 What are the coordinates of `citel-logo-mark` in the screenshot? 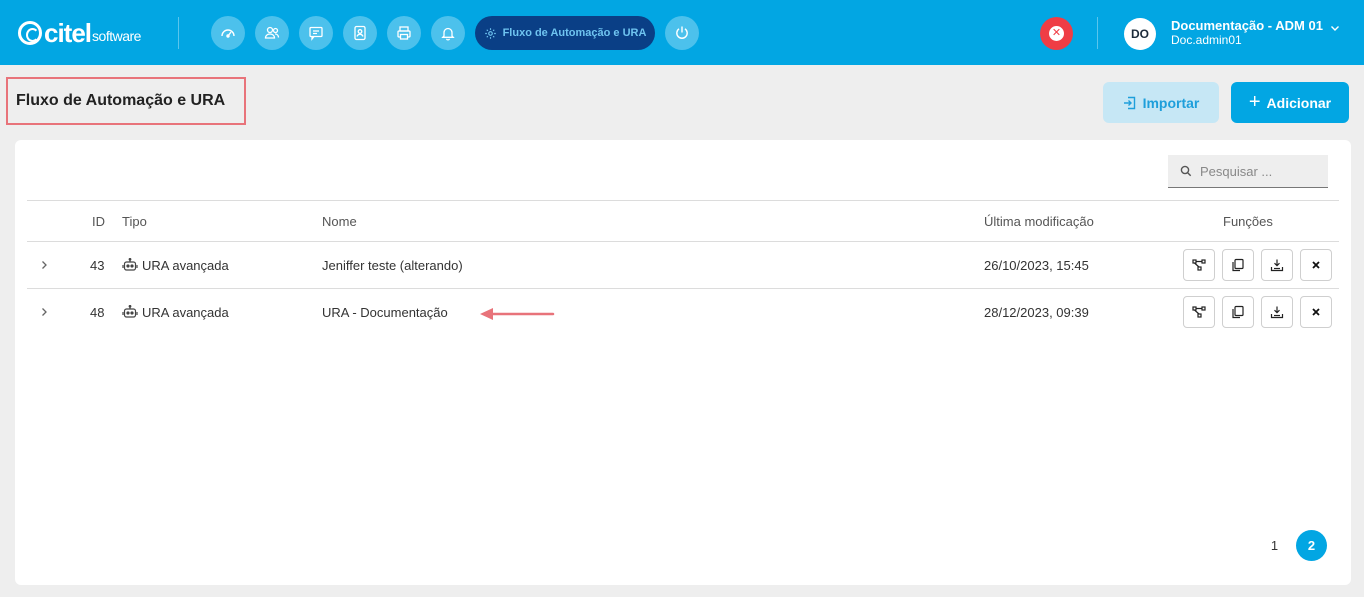 It's located at (30, 33).